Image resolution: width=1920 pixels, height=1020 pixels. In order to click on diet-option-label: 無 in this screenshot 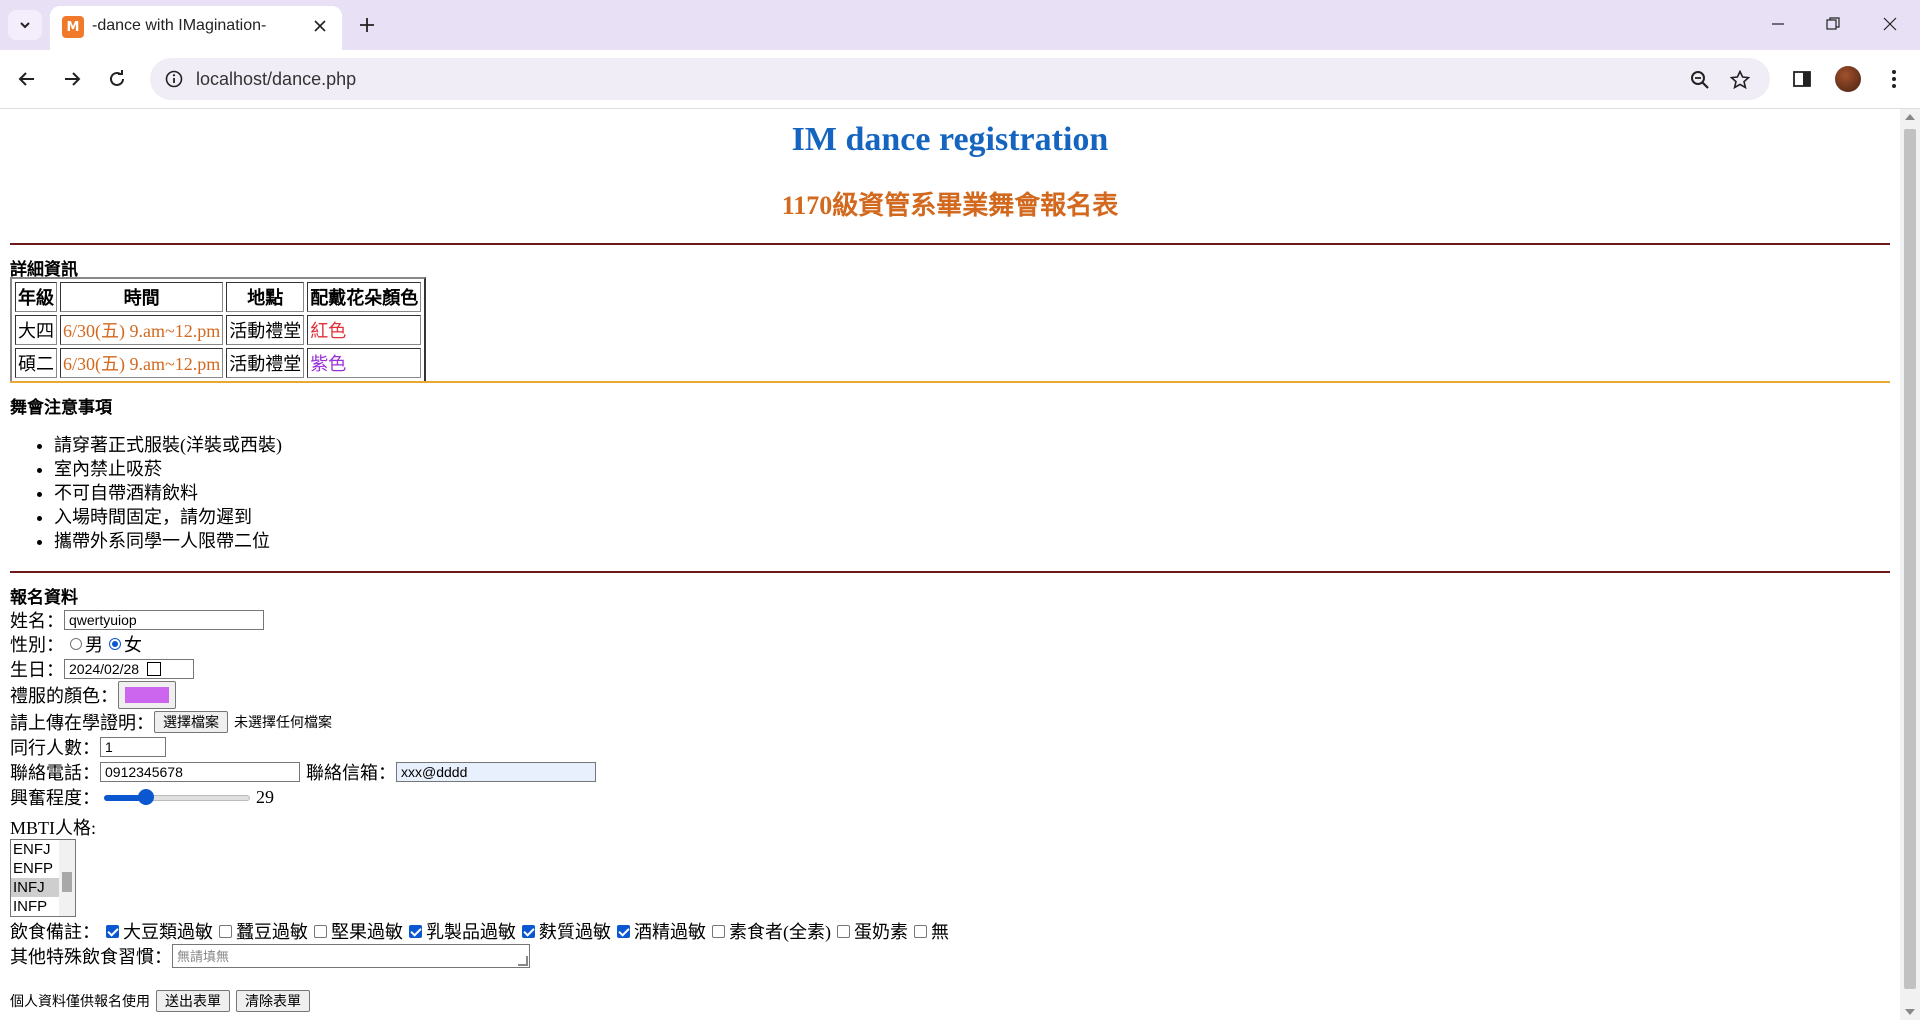, I will do `click(940, 932)`.